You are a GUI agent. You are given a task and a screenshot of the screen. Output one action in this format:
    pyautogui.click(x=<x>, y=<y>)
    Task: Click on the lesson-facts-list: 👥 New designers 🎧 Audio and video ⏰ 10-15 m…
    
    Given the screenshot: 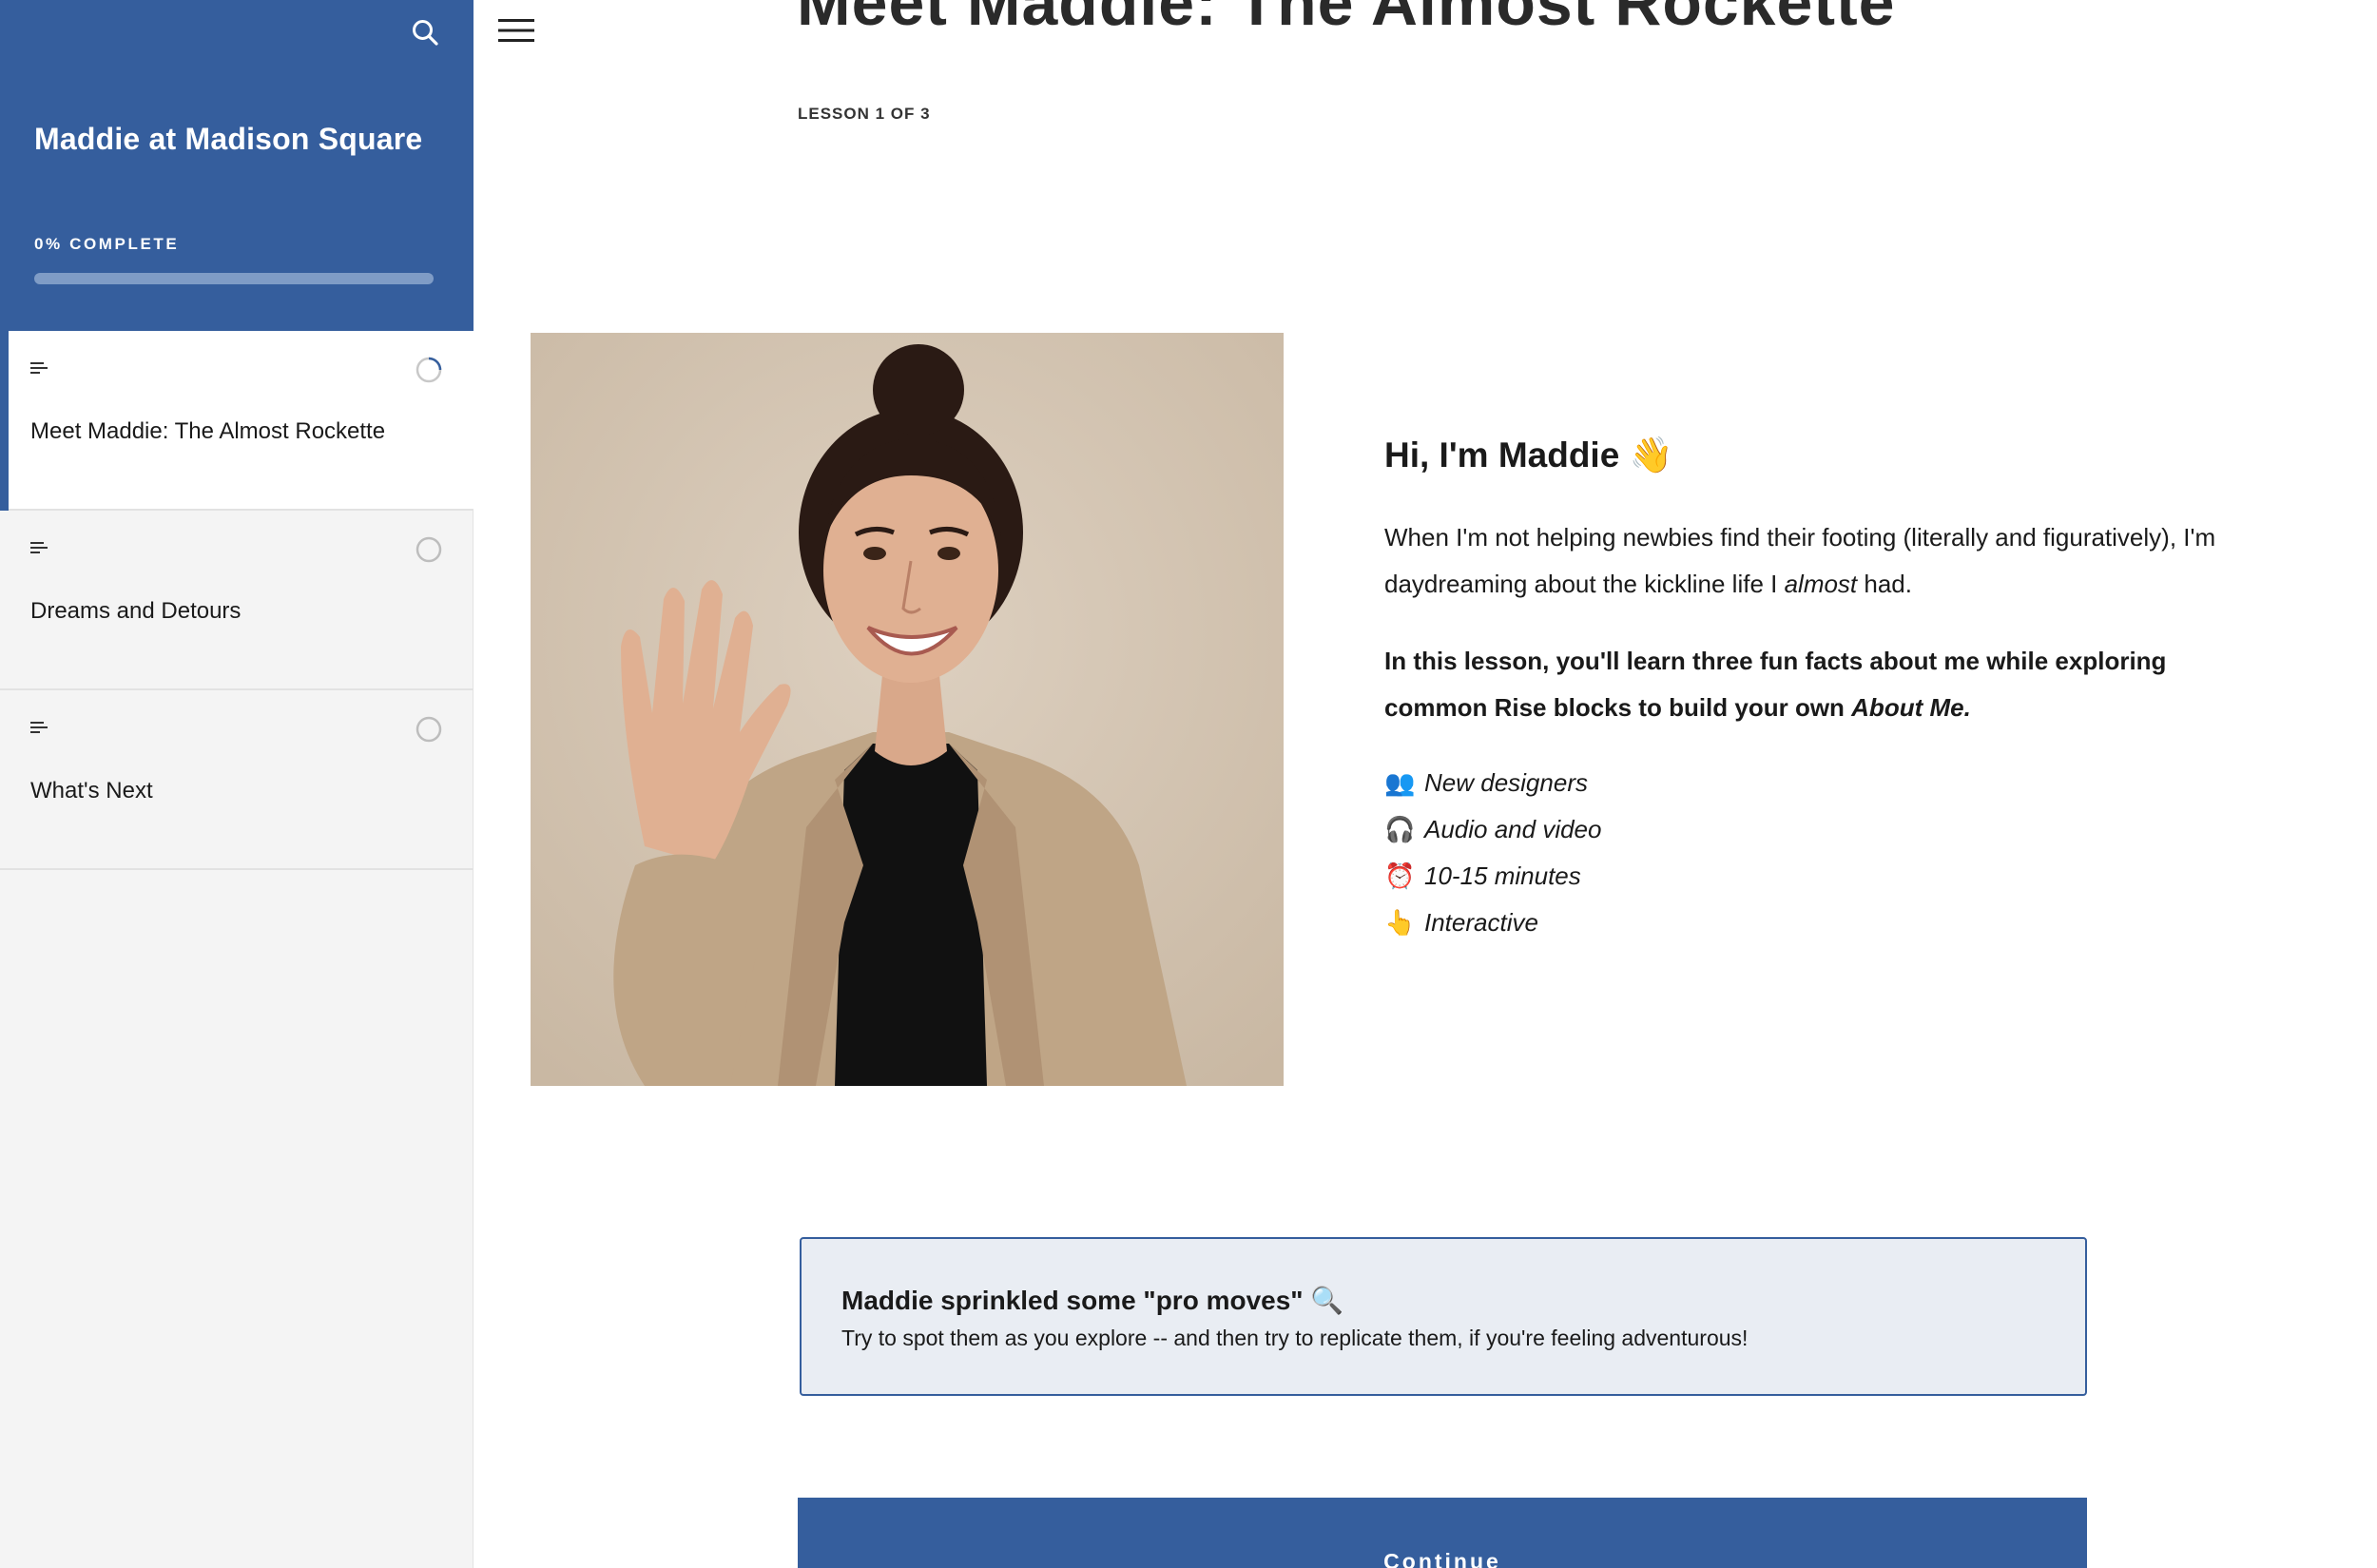 What is the action you would take?
    pyautogui.click(x=1812, y=853)
    